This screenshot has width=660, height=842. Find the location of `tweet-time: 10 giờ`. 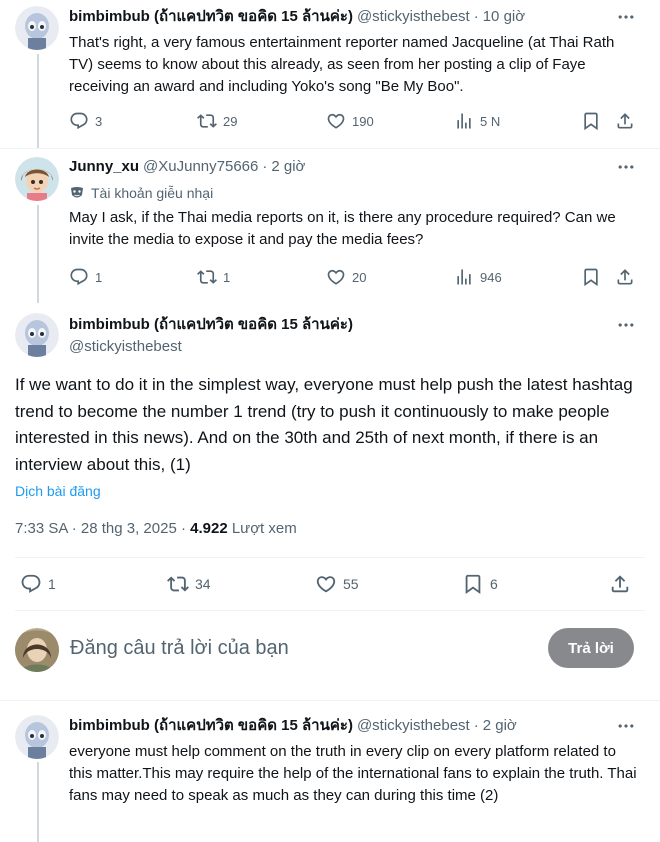

tweet-time: 10 giờ is located at coordinates (504, 17).